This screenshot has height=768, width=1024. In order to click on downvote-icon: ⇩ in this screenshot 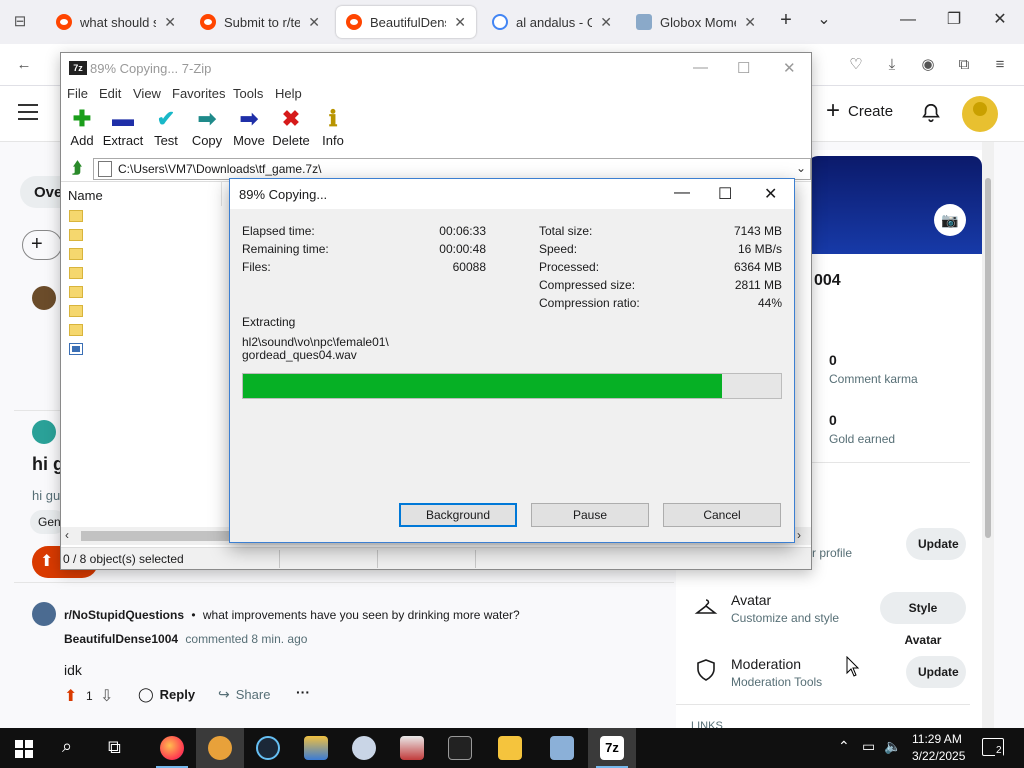, I will do `click(106, 696)`.